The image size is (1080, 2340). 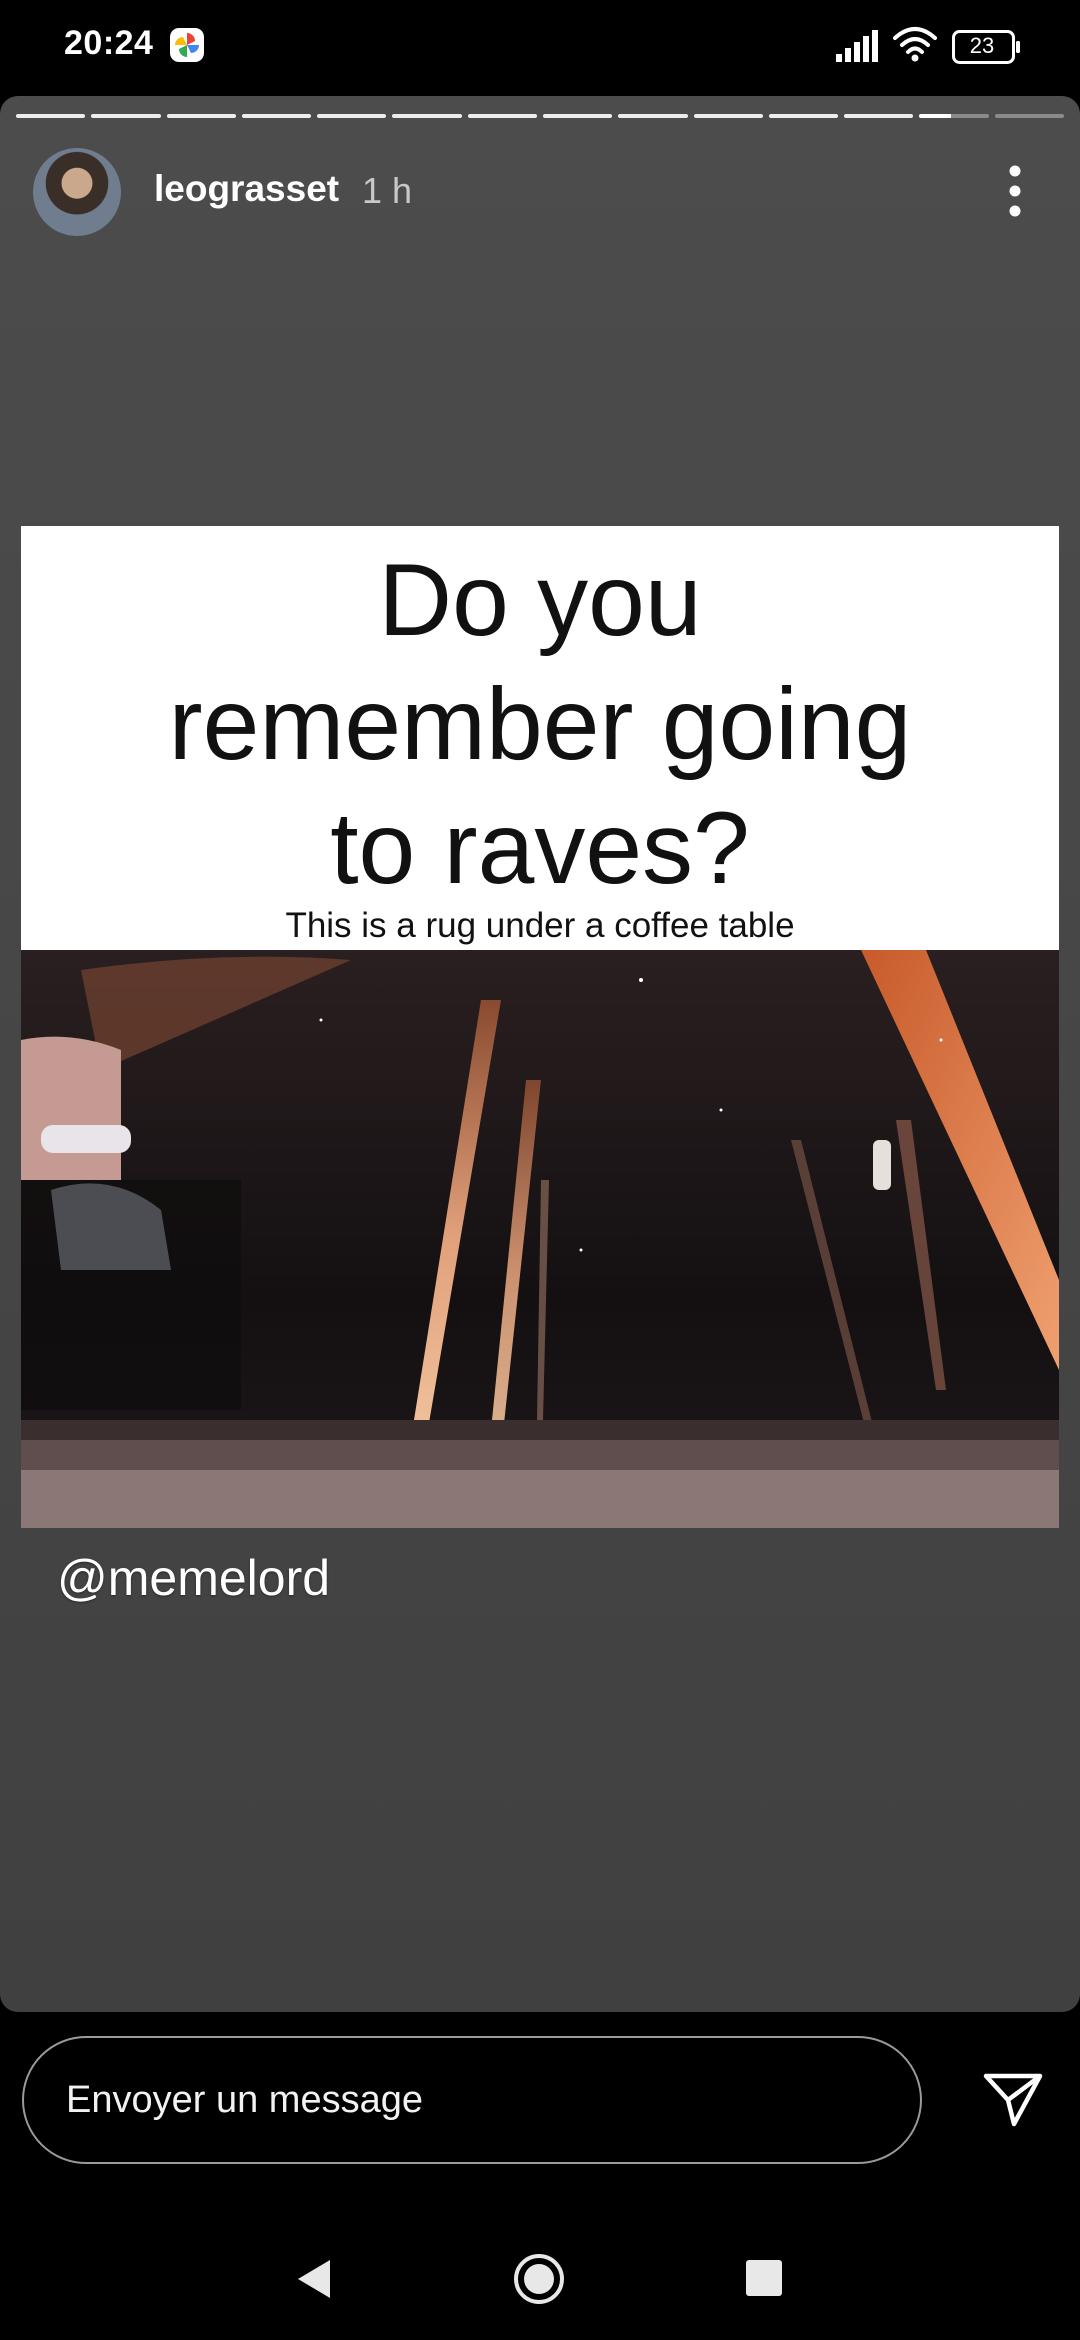 I want to click on message-input, so click(x=472, y=2100).